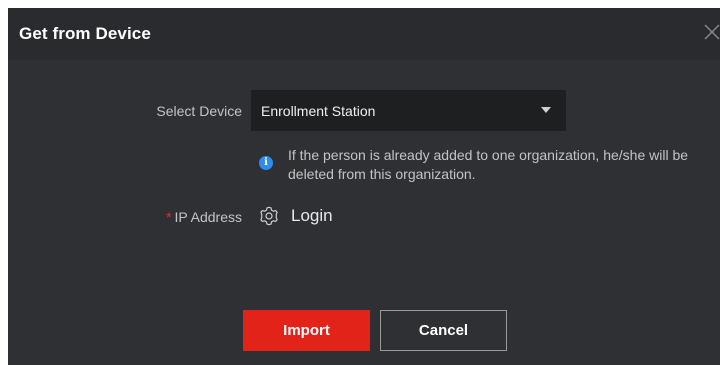 The image size is (720, 365). What do you see at coordinates (266, 163) in the screenshot?
I see `info-icon: i` at bounding box center [266, 163].